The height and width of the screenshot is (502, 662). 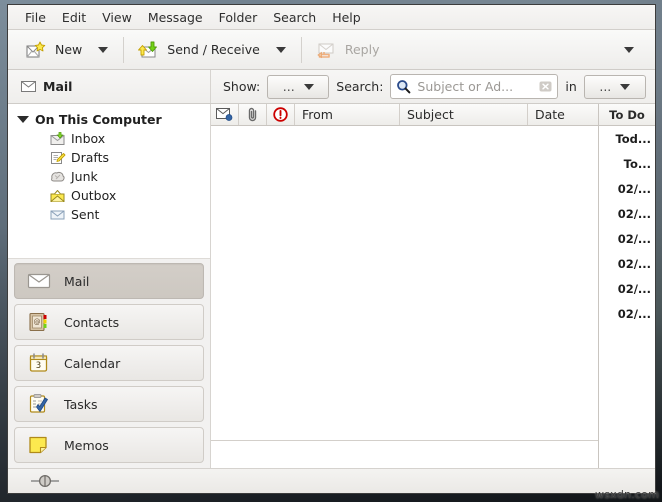 I want to click on current-view-title: Mail, so click(x=109, y=86).